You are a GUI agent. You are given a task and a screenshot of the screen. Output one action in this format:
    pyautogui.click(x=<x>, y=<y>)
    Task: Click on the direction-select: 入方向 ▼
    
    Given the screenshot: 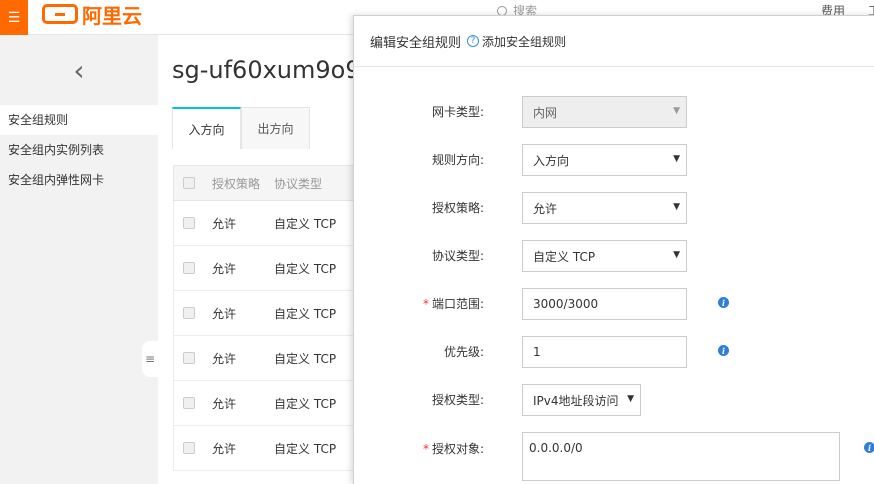 What is the action you would take?
    pyautogui.click(x=604, y=160)
    